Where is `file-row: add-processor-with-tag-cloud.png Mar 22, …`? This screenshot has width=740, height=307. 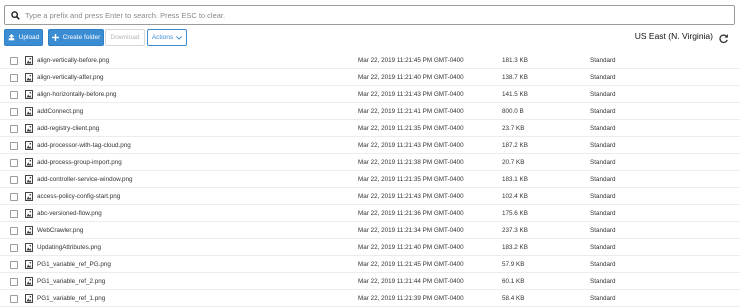
file-row: add-processor-with-tag-cloud.png Mar 22, … is located at coordinates (370, 145).